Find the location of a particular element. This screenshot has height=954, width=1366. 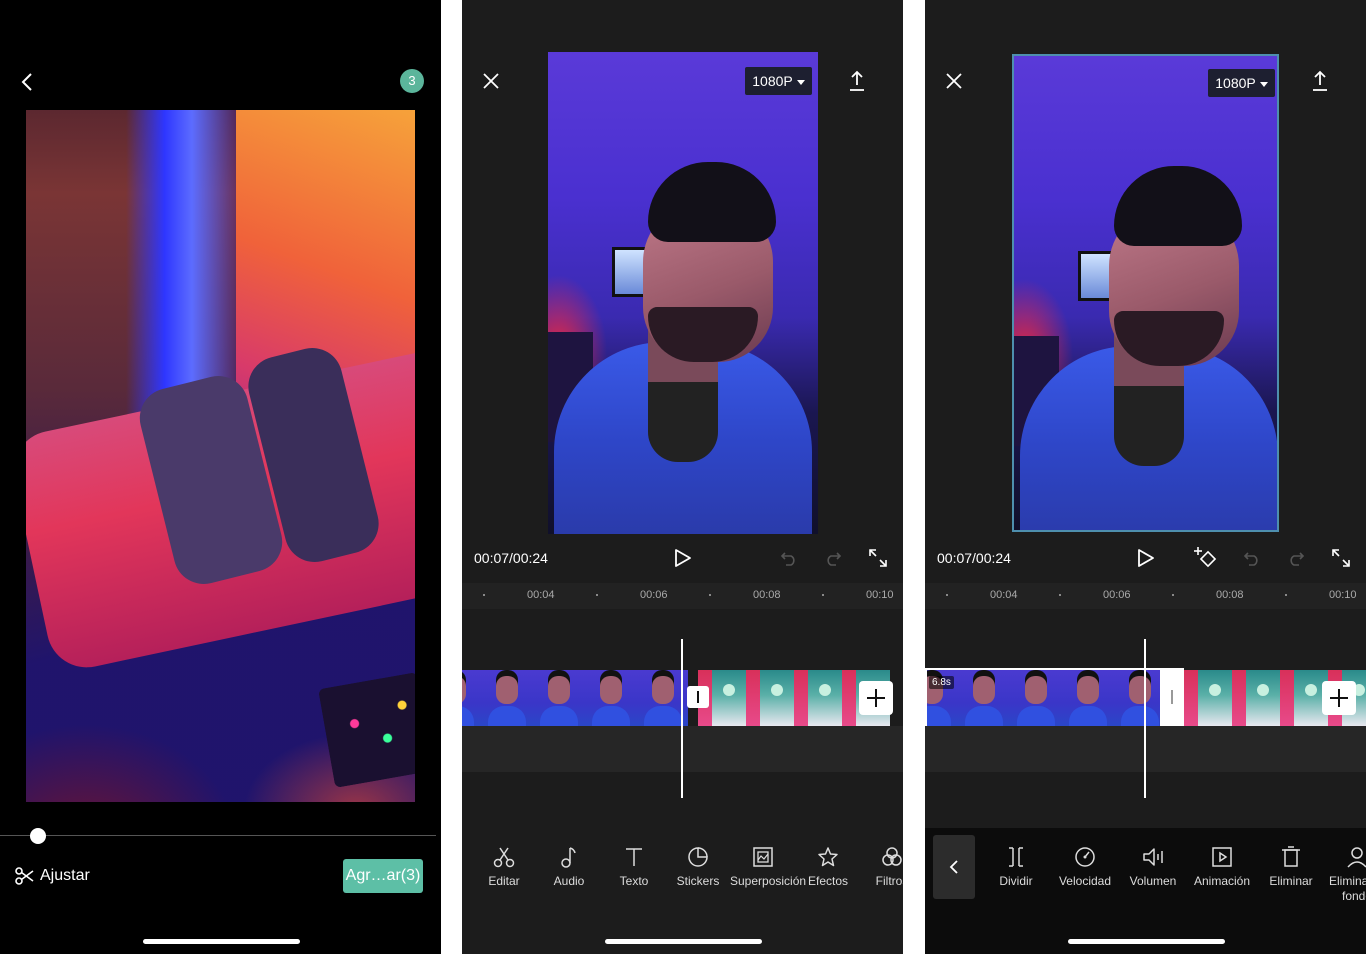

tool-stickers: Stickers is located at coordinates (698, 867).